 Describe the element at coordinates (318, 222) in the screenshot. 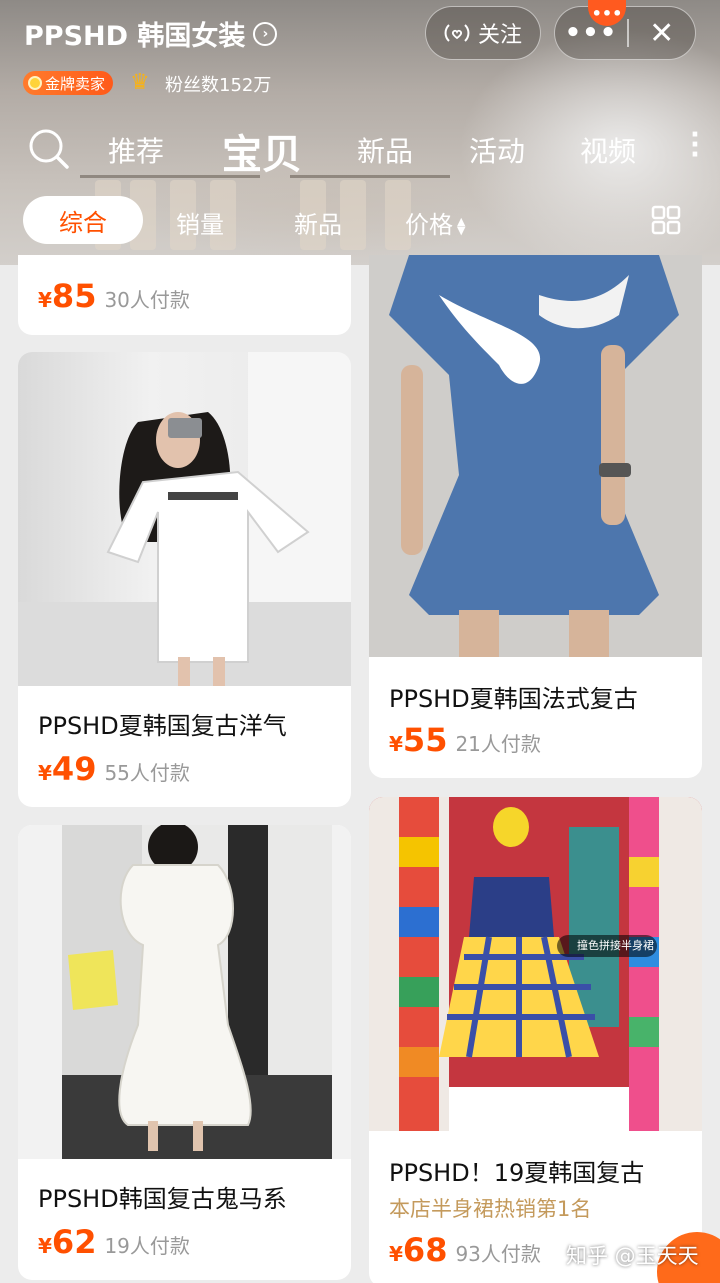

I see `filter-new: 新品` at that location.